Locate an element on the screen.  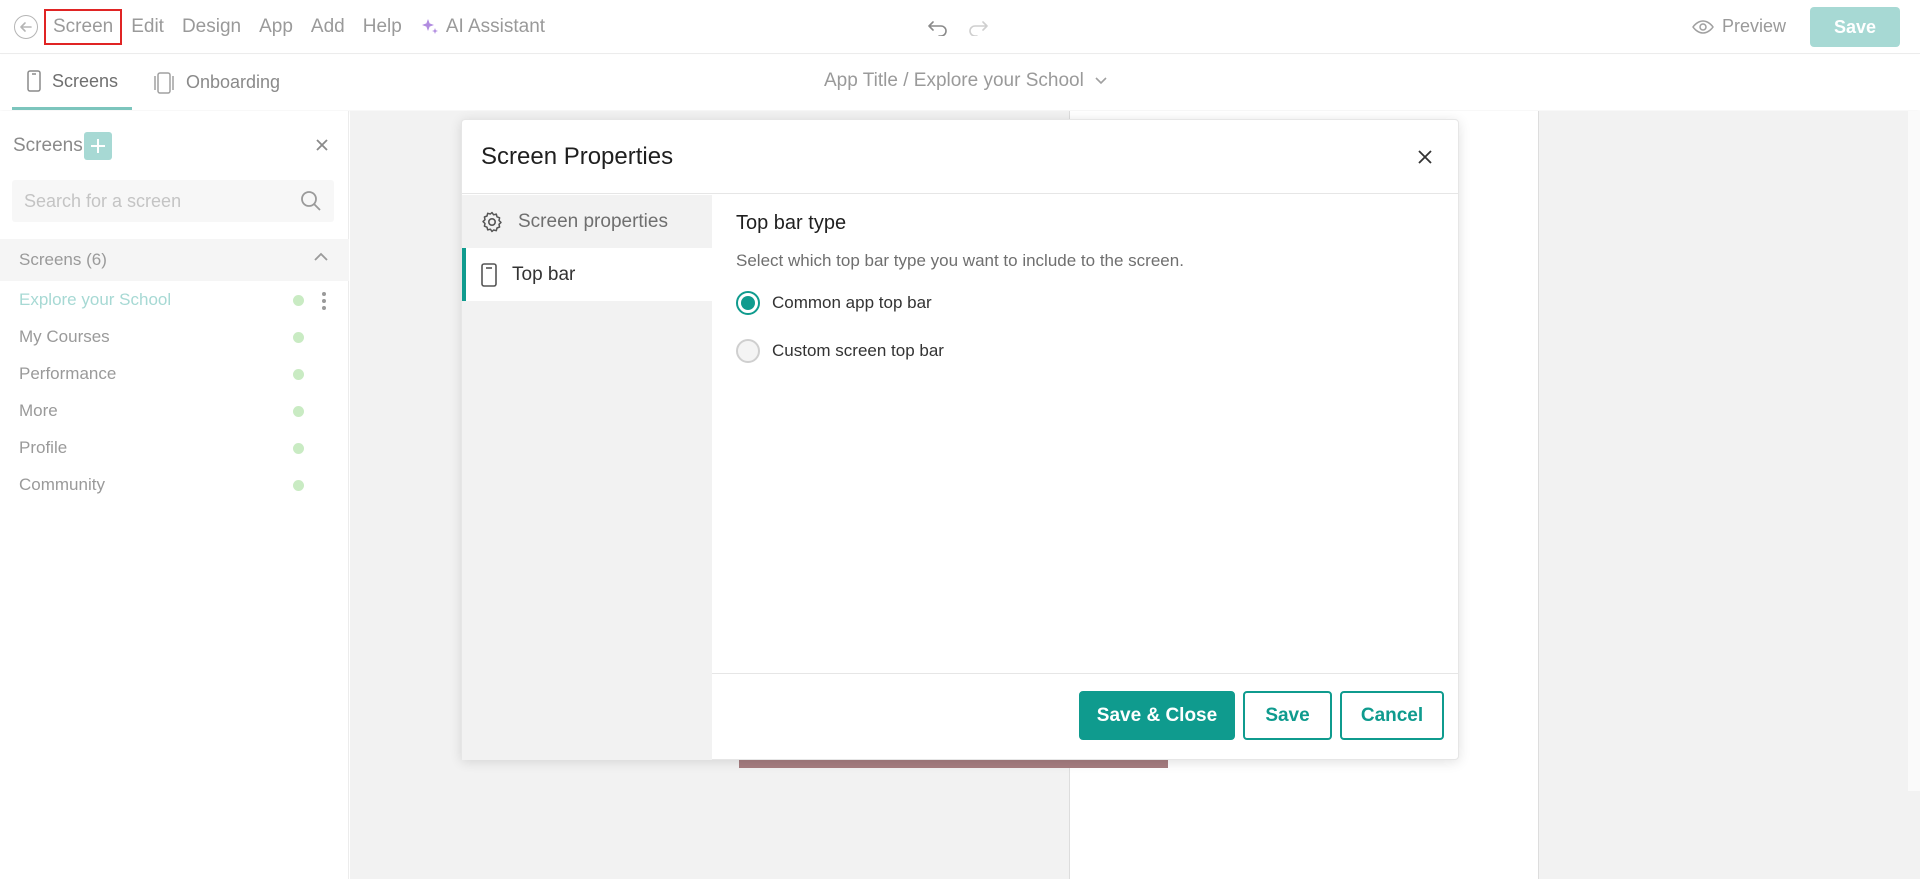
nav-screen-properties: Screen properties is located at coordinates (587, 221).